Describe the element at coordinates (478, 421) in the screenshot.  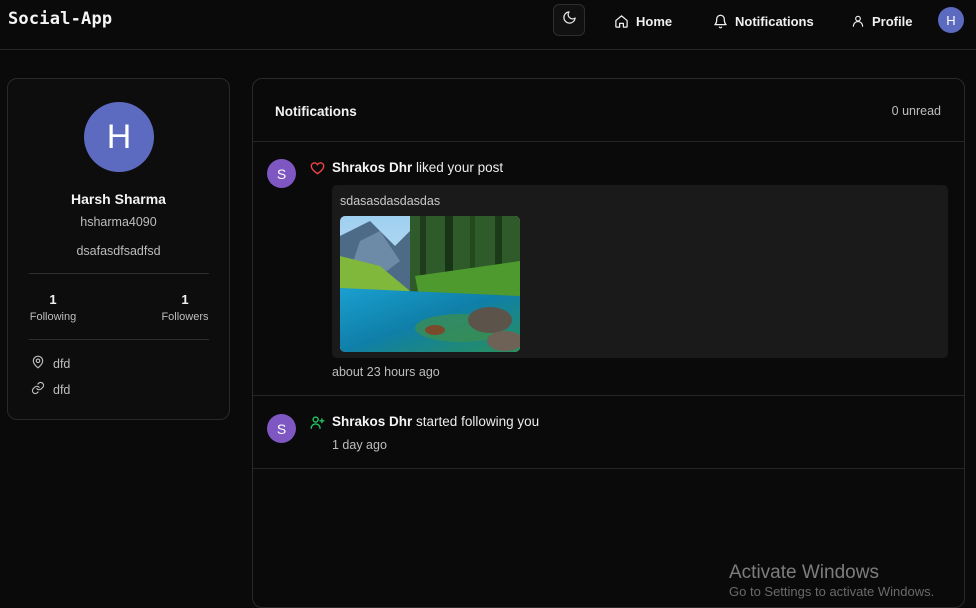
I see `notification-action: started following you` at that location.